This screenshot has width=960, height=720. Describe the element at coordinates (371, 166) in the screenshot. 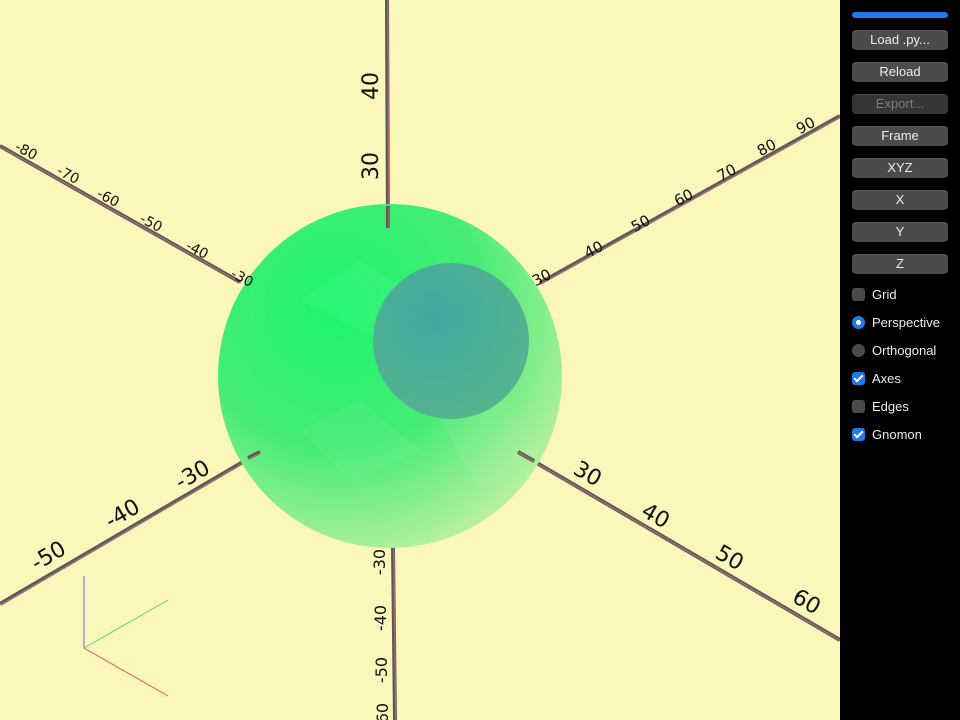

I see `tick-up-30: 30` at that location.